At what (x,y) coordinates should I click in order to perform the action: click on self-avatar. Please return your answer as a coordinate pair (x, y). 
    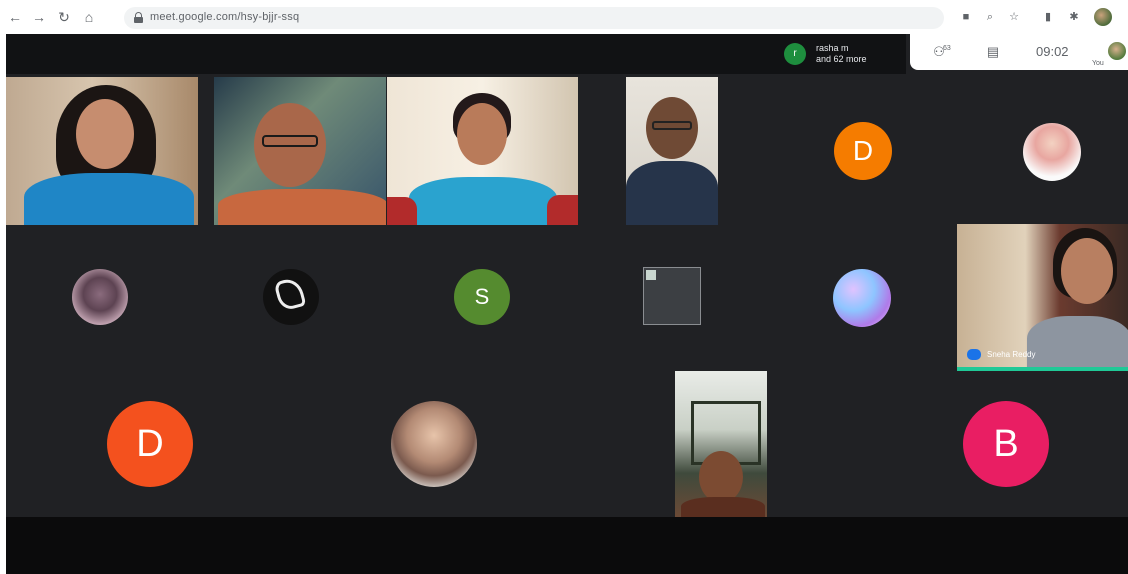
    Looking at the image, I should click on (1117, 51).